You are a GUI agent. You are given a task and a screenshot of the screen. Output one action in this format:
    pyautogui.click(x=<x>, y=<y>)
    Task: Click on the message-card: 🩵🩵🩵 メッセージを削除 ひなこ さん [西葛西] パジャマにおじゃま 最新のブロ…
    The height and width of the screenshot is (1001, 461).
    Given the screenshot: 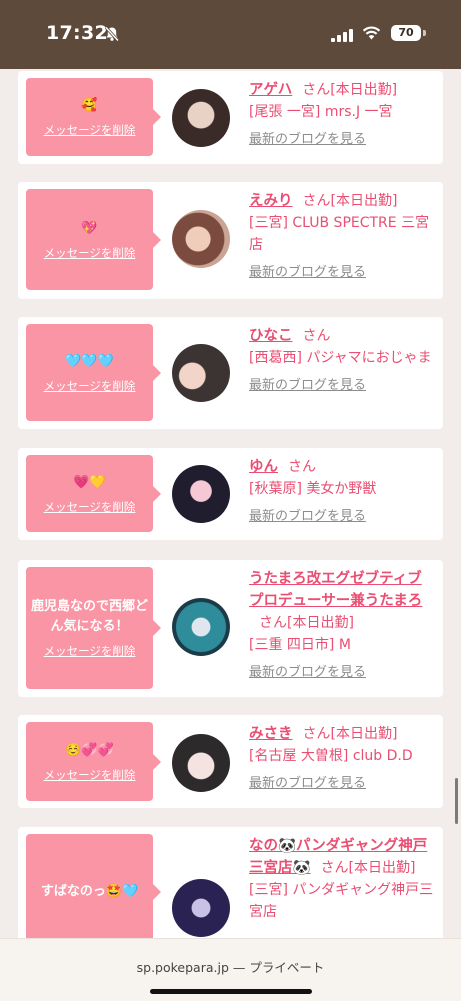 What is the action you would take?
    pyautogui.click(x=230, y=373)
    